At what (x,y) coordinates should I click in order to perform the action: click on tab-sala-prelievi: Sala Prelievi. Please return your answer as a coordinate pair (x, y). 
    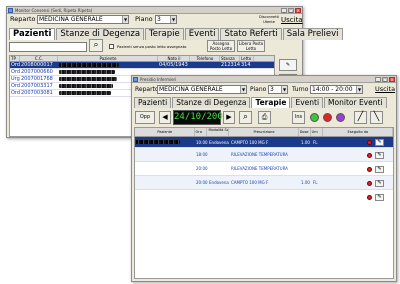
    Looking at the image, I should click on (312, 34).